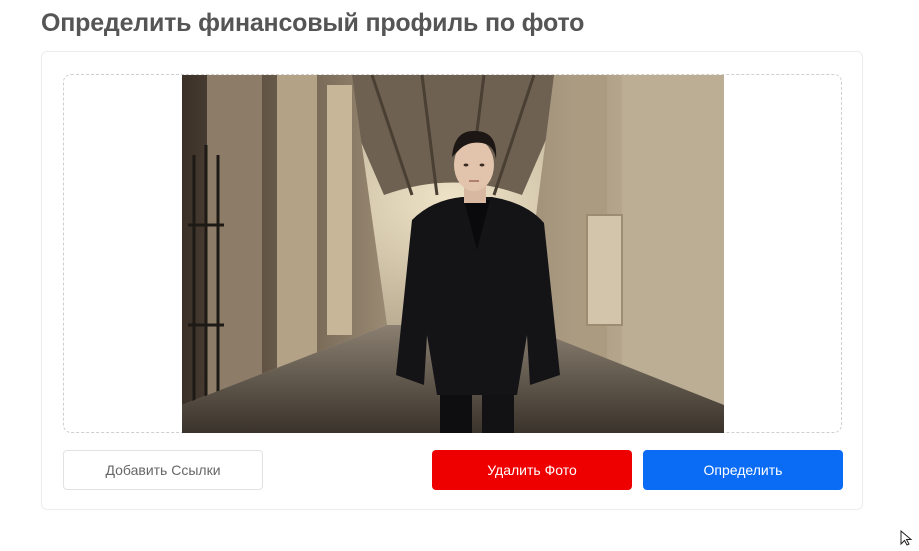 The width and height of the screenshot is (919, 551). Describe the element at coordinates (163, 470) in the screenshot. I see `add-links-button: Добавить Ссылки` at that location.